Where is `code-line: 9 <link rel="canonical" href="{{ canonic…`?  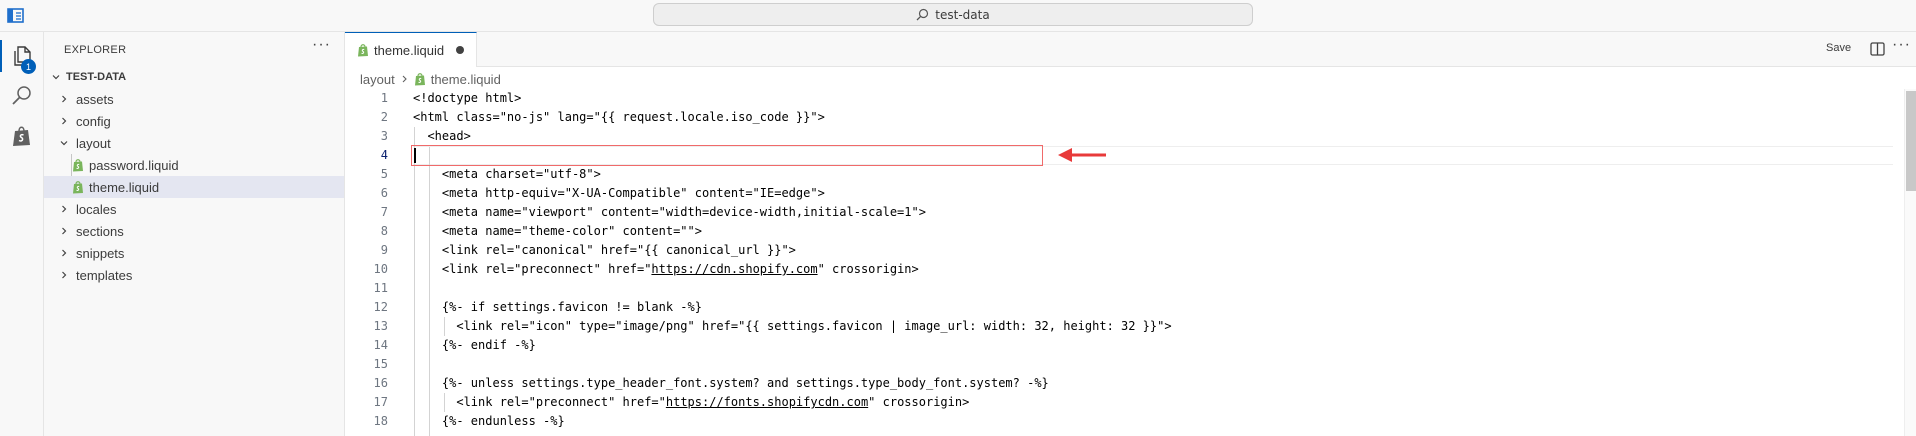
code-line: 9 <link rel="canonical" href="{{ canonic… is located at coordinates (1125, 250).